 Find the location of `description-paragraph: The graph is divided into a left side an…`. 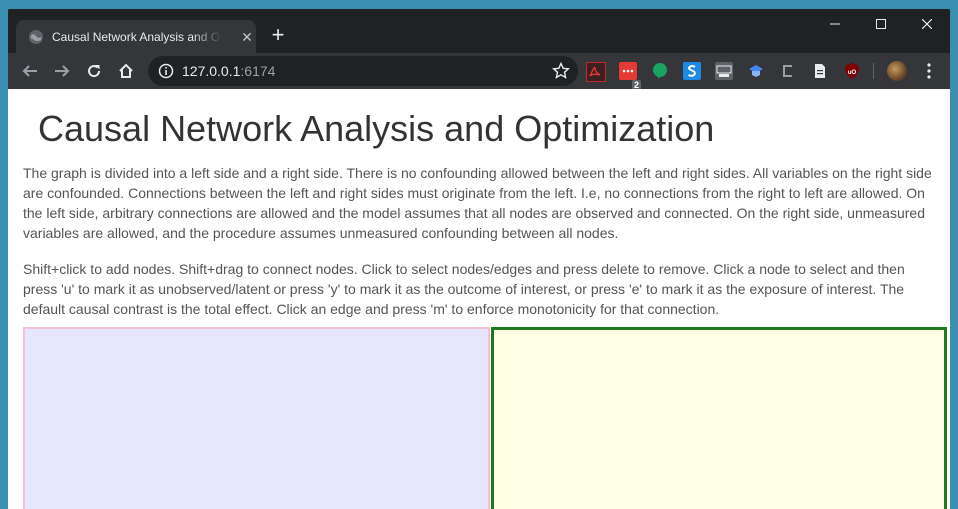

description-paragraph: The graph is divided into a left side an… is located at coordinates (477, 203).